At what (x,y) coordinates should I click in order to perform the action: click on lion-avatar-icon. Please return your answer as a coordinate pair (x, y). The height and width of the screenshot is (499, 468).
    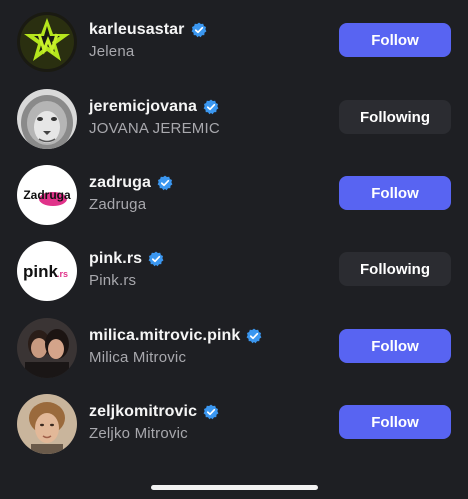
    Looking at the image, I should click on (47, 119).